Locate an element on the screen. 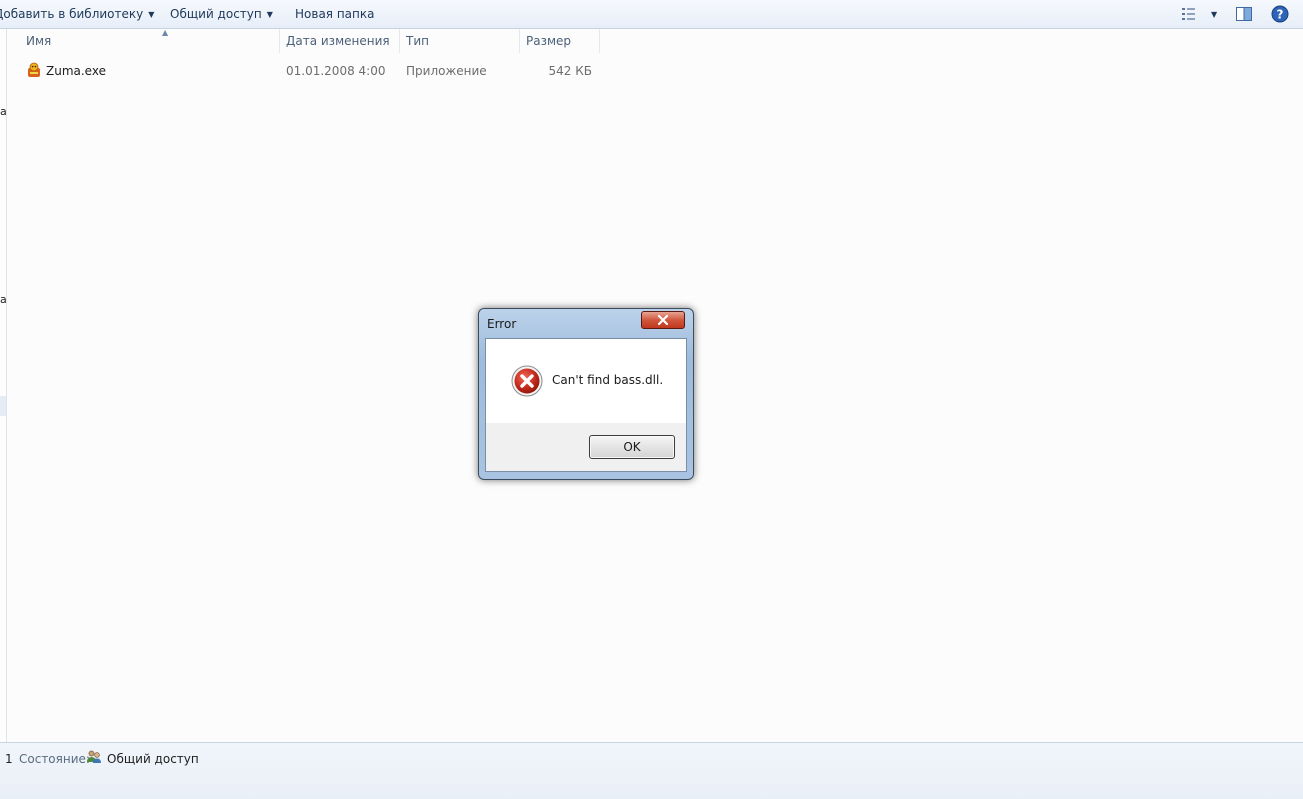 The image size is (1303, 799). preview-pane-icon is located at coordinates (1244, 14).